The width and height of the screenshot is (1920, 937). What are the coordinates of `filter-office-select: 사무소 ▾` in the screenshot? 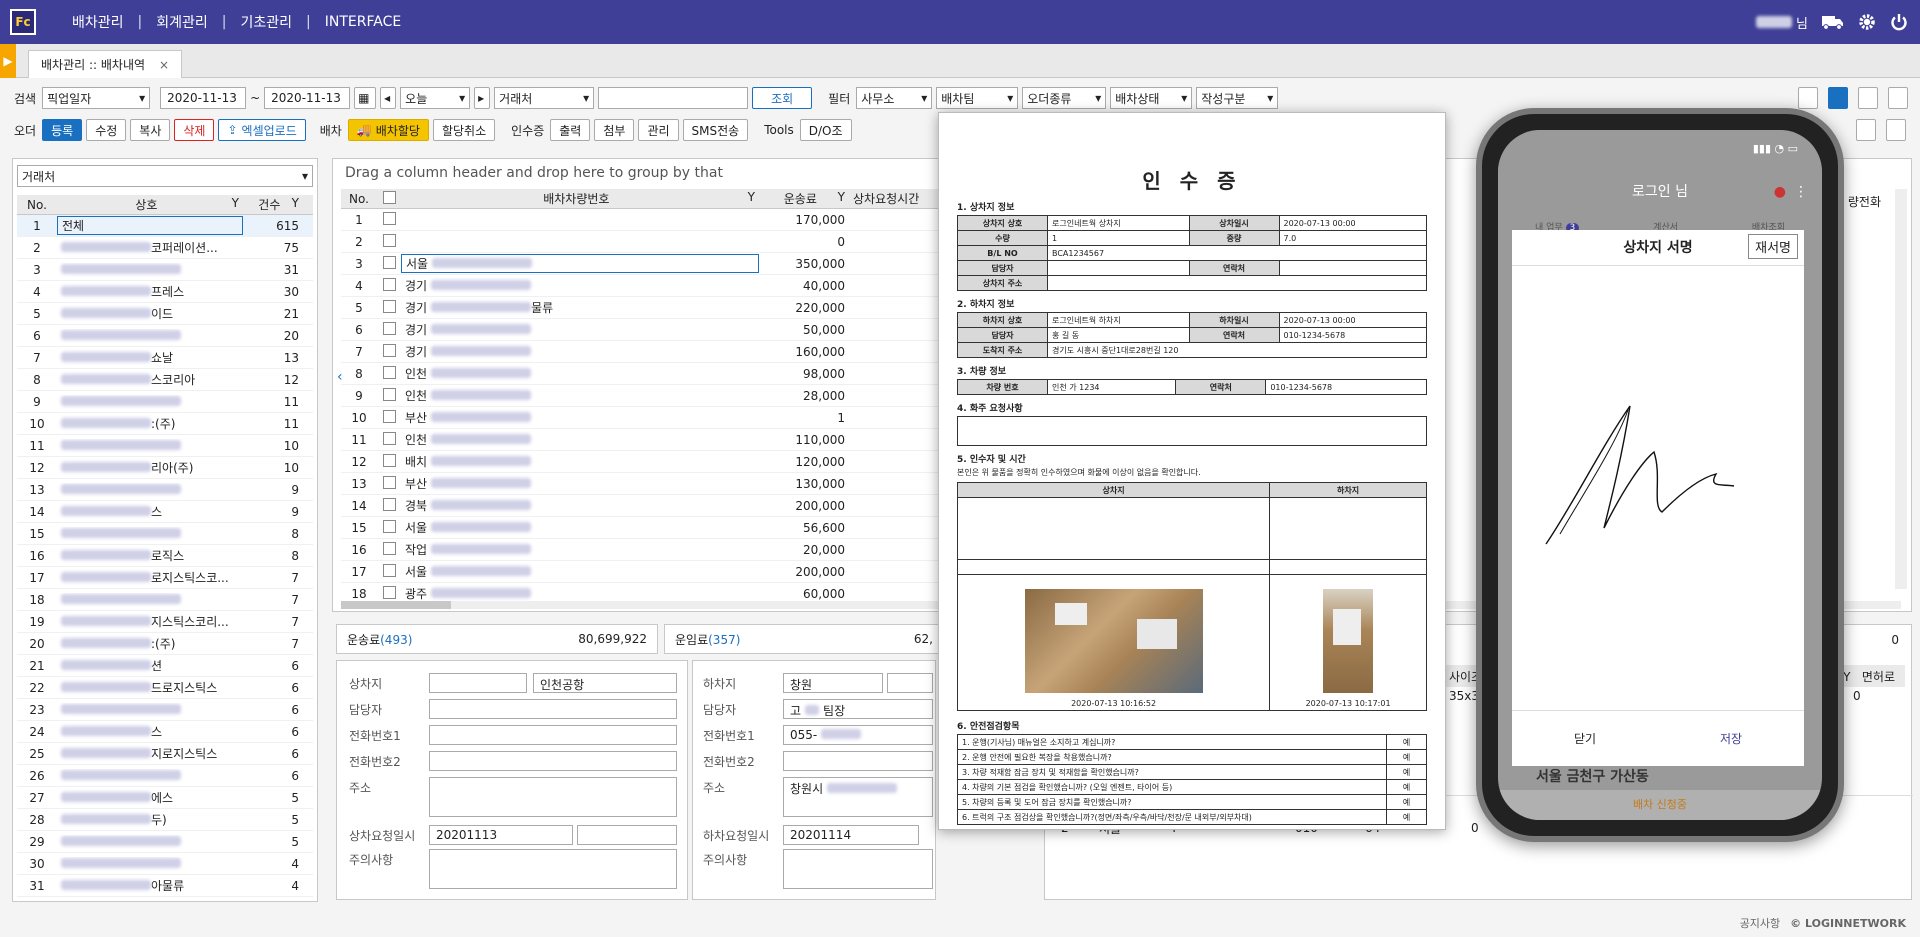 It's located at (894, 98).